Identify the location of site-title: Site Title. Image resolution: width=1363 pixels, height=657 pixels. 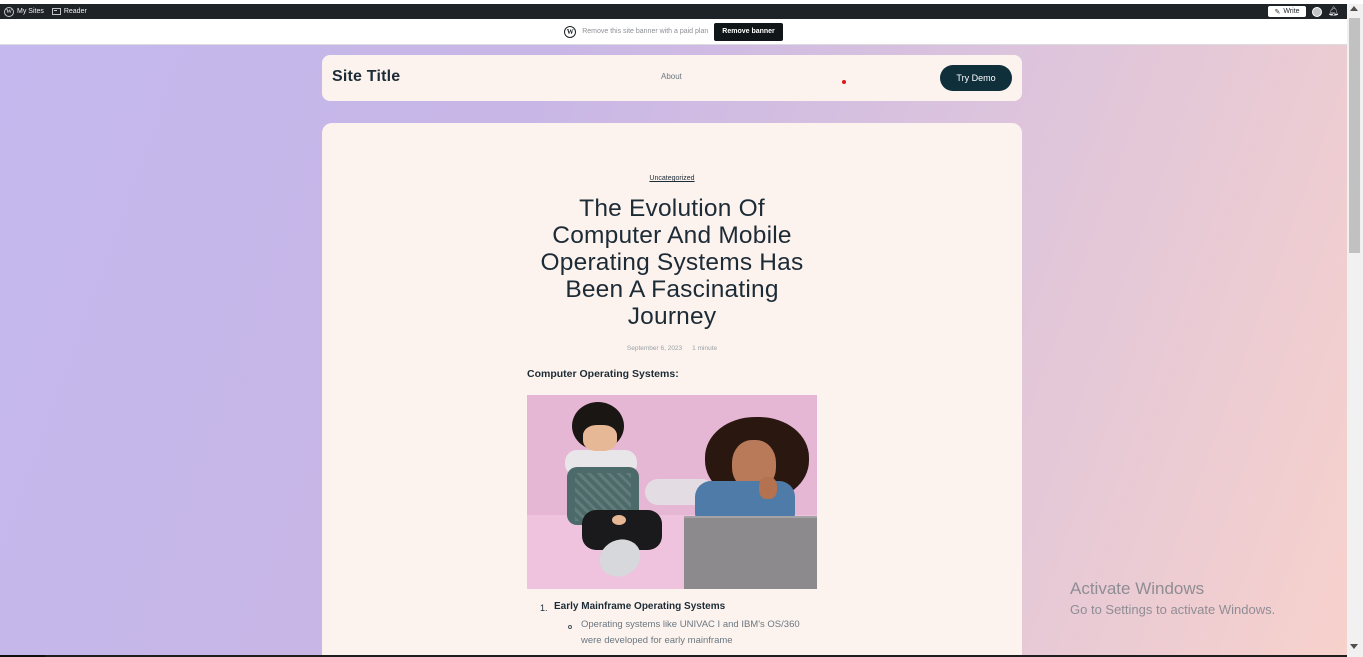
(366, 77).